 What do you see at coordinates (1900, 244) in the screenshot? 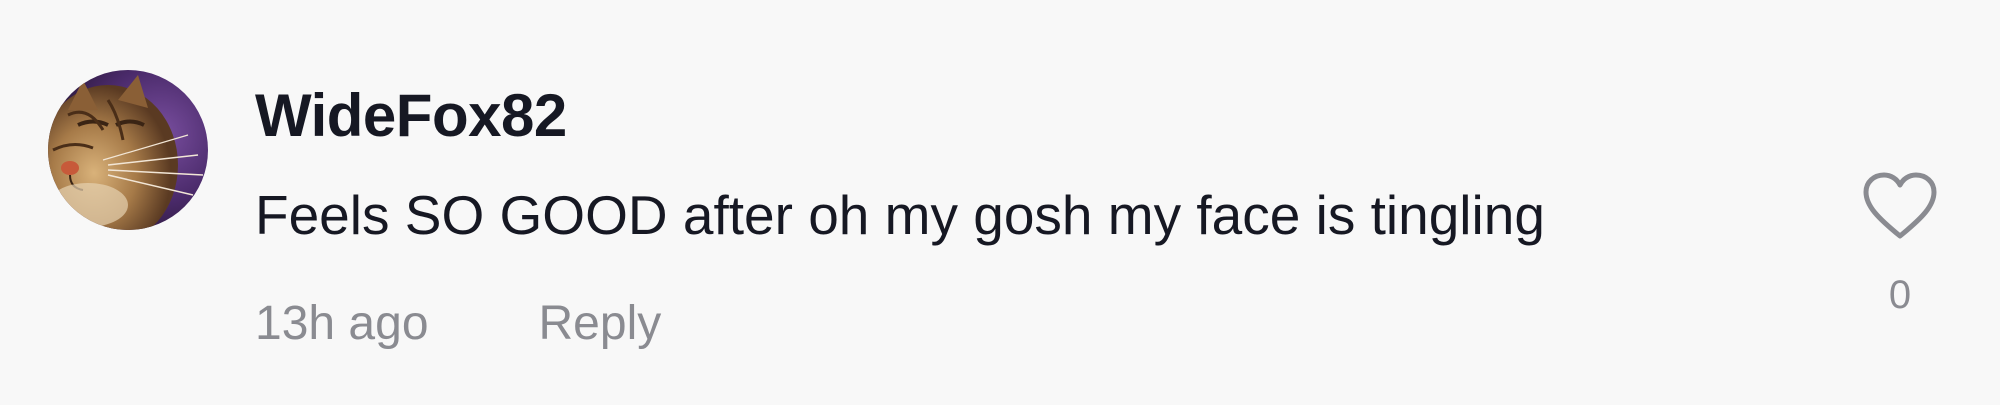
I see `like-control: 0` at bounding box center [1900, 244].